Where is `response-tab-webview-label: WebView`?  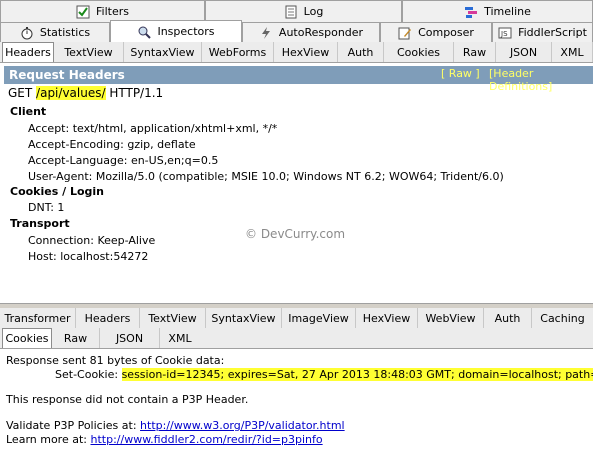
response-tab-webview-label: WebView is located at coordinates (450, 318).